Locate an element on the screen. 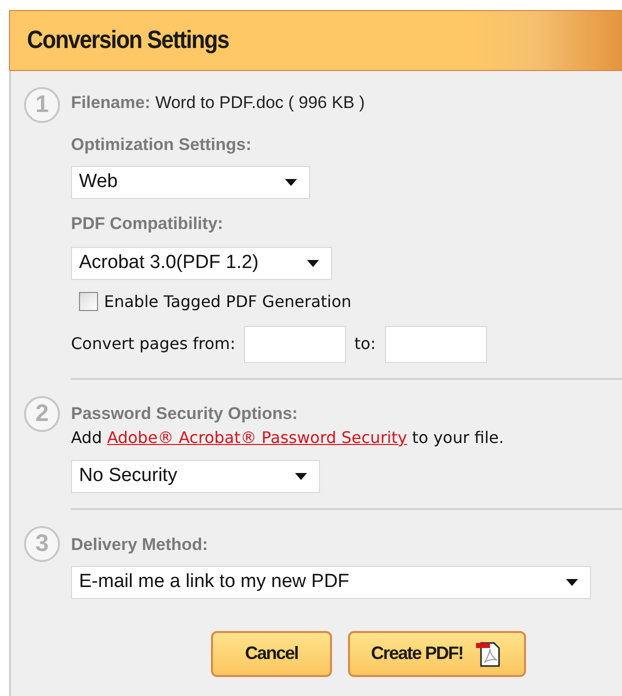 The height and width of the screenshot is (696, 622). step-number: 1 is located at coordinates (42, 105).